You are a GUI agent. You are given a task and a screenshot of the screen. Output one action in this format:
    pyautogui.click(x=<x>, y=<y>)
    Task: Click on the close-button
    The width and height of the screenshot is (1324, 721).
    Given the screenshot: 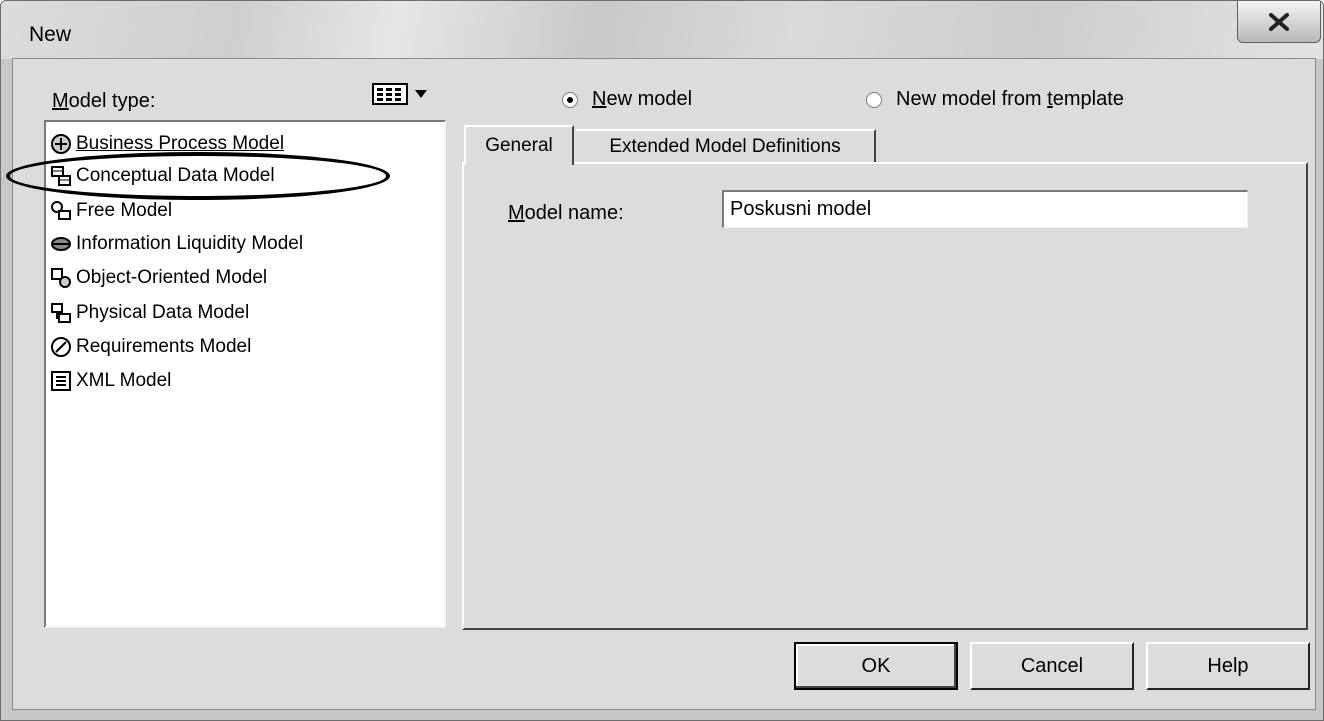 What is the action you would take?
    pyautogui.click(x=1279, y=22)
    